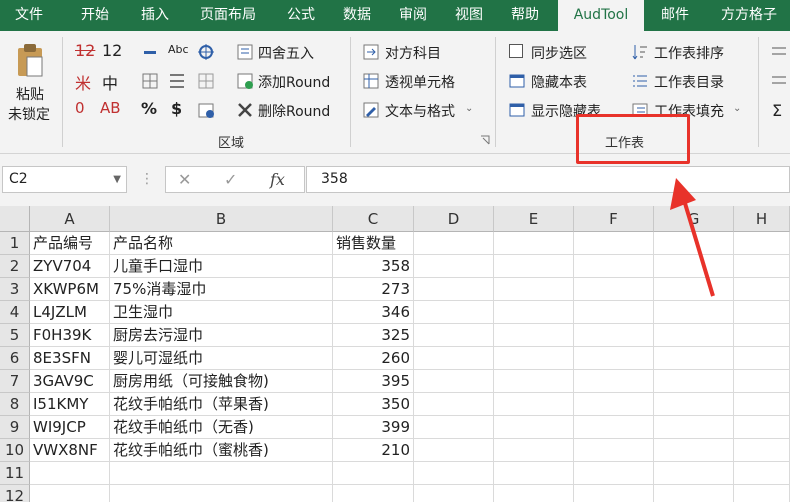  What do you see at coordinates (762, 335) in the screenshot?
I see `cell-h5` at bounding box center [762, 335].